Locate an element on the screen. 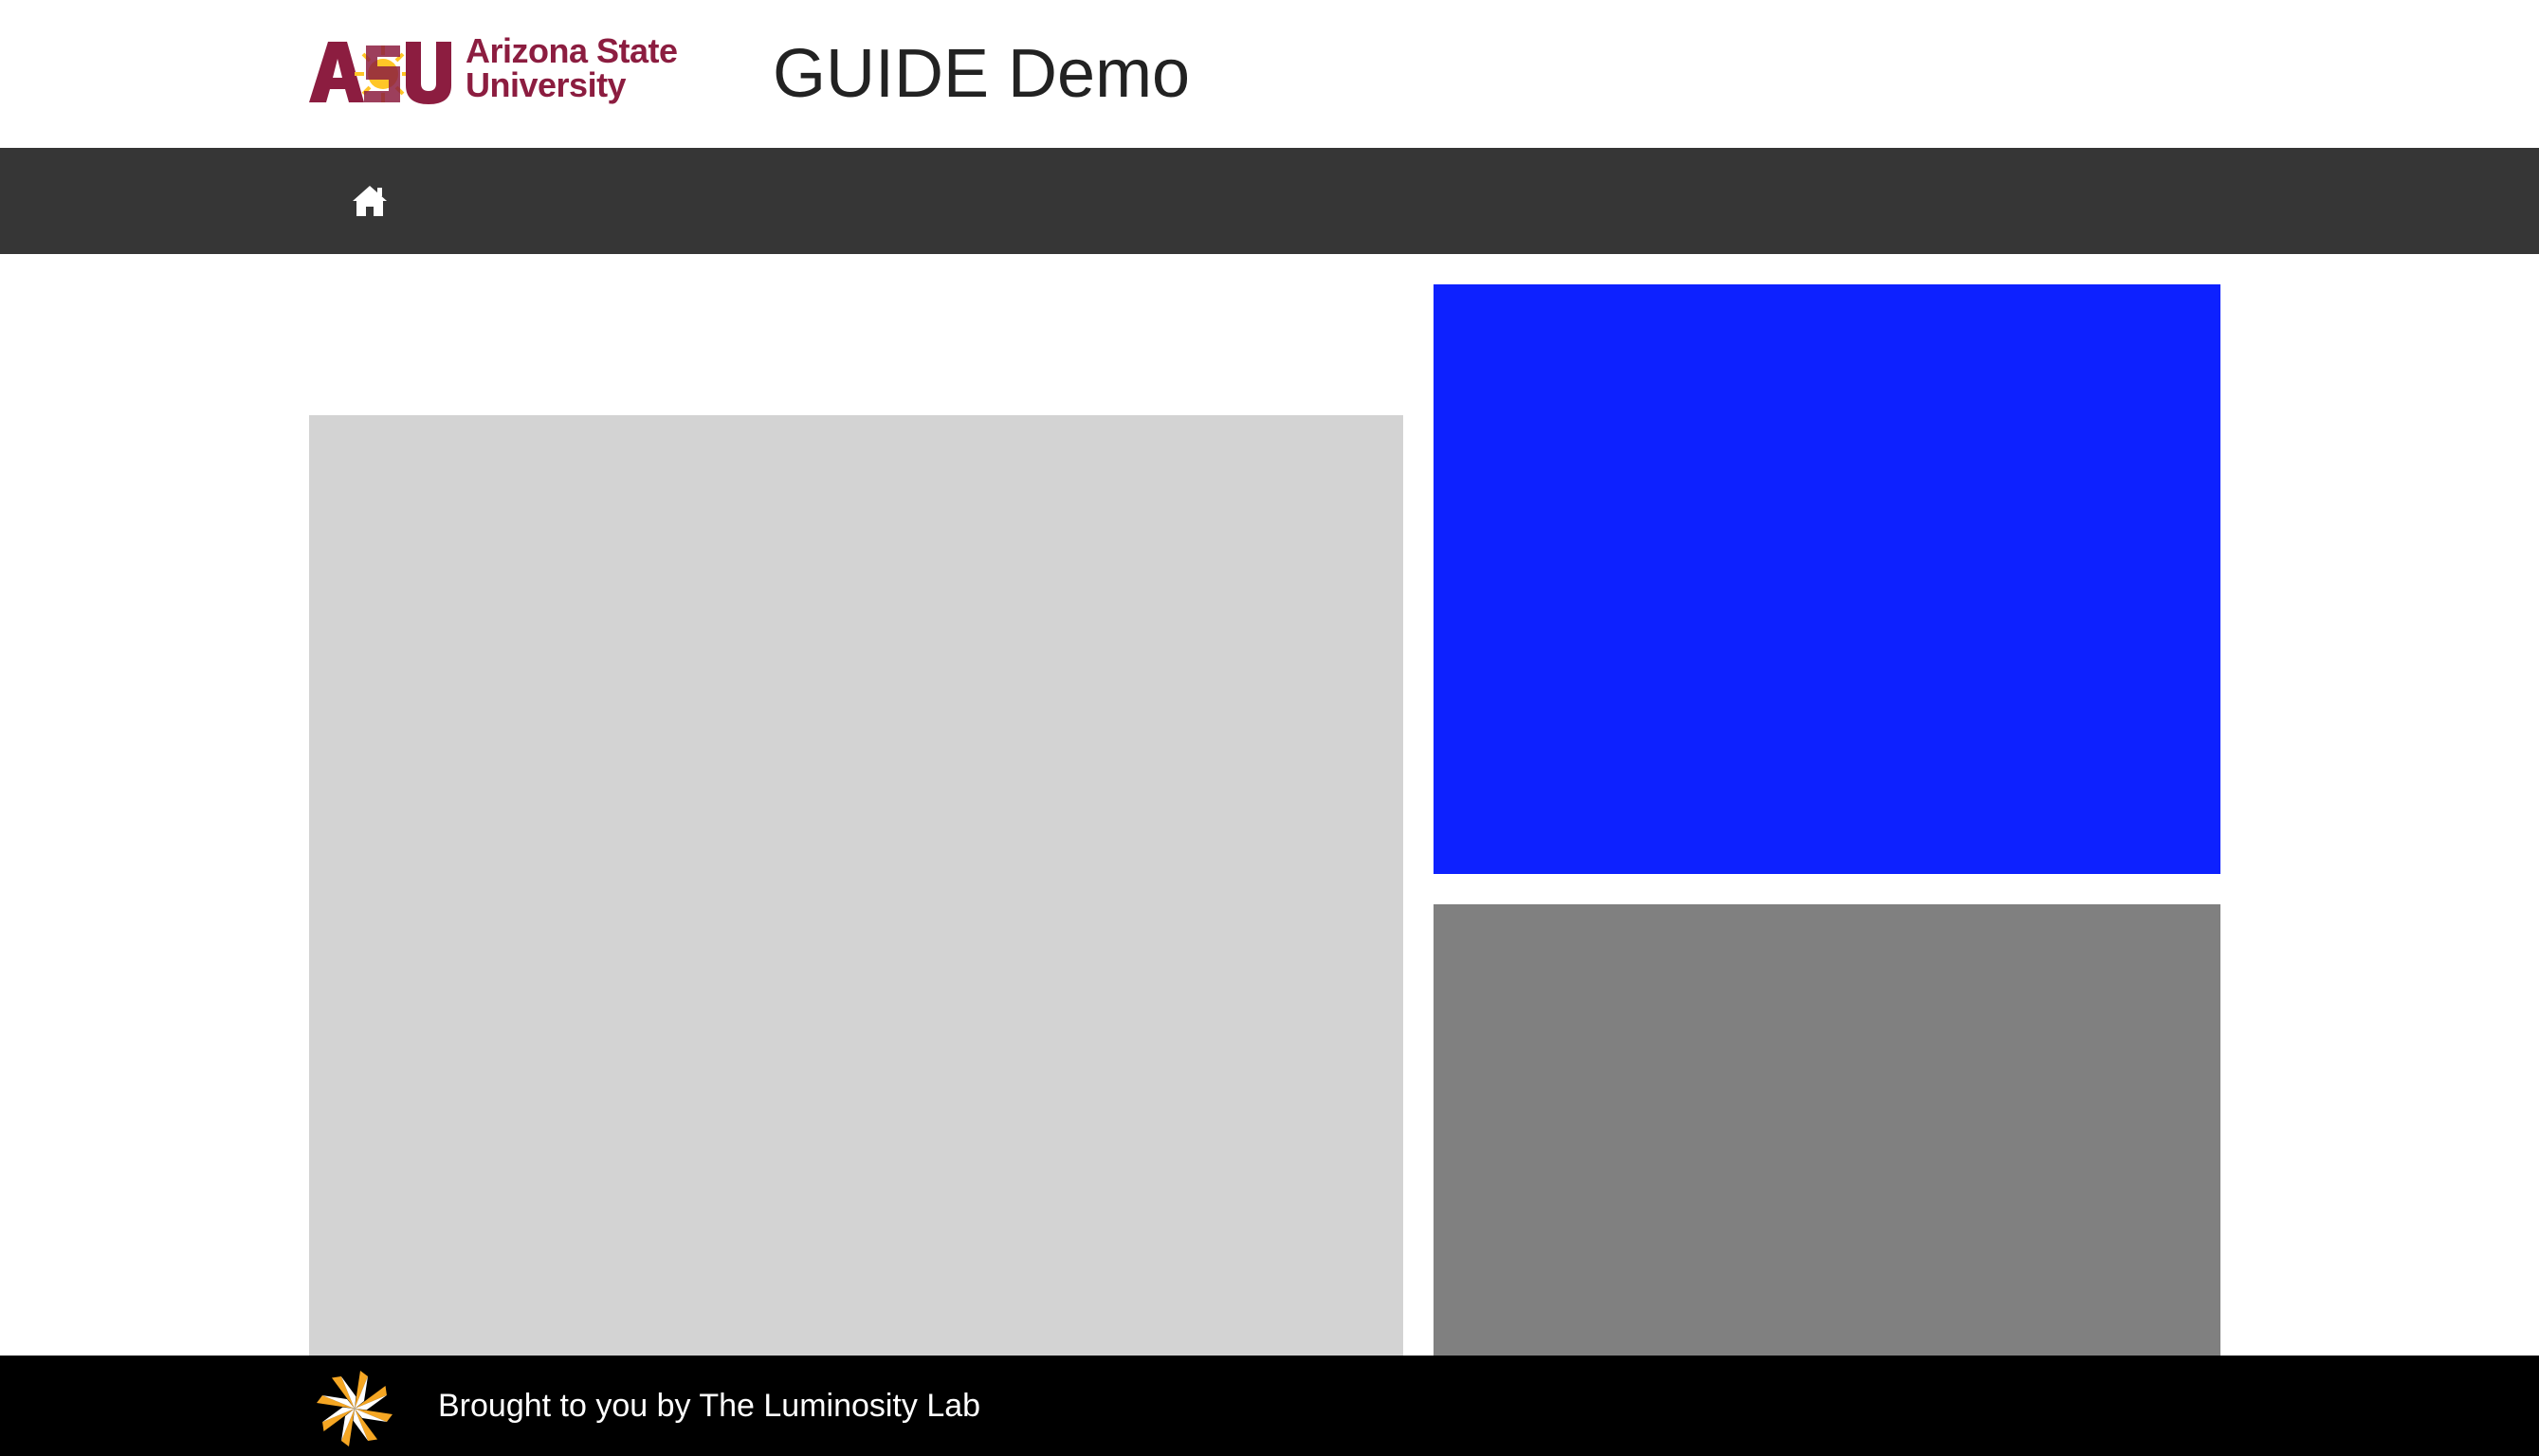 Image resolution: width=2539 pixels, height=1456 pixels. sidebar-top-panel is located at coordinates (1827, 579).